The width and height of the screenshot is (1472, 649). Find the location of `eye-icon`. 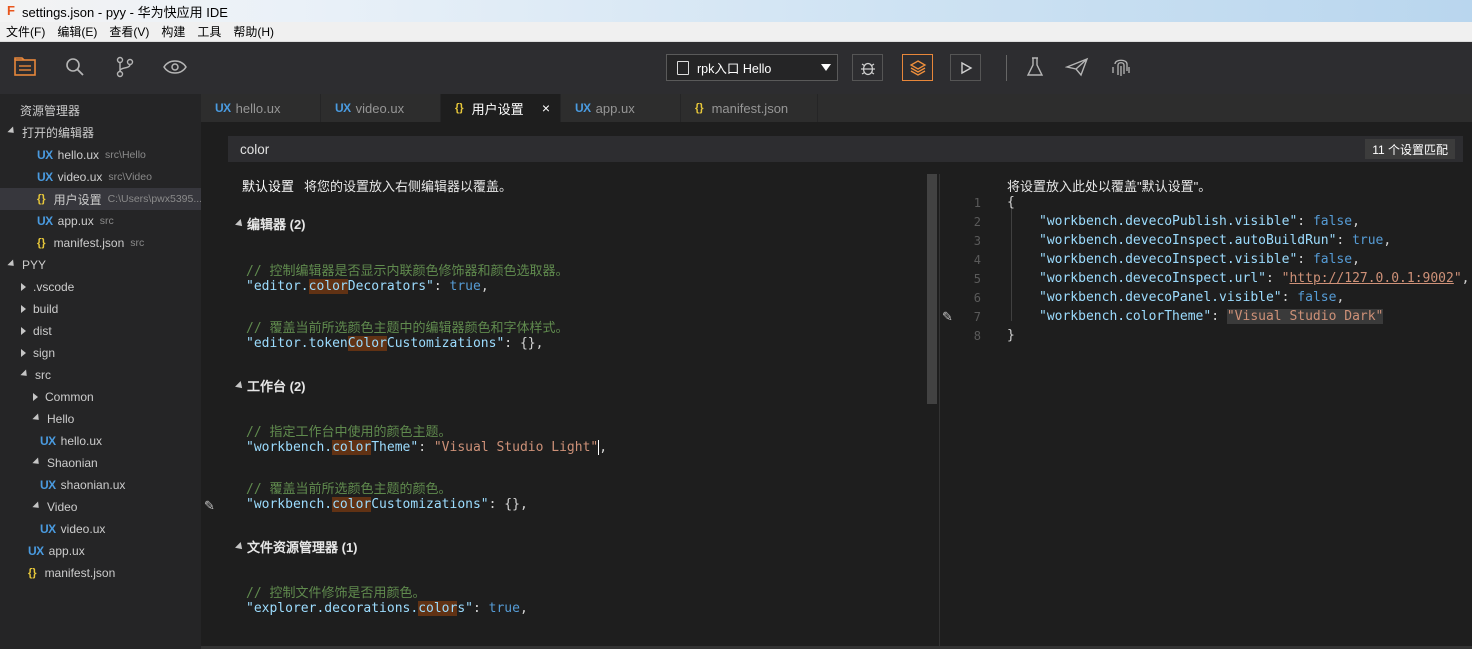

eye-icon is located at coordinates (175, 67).